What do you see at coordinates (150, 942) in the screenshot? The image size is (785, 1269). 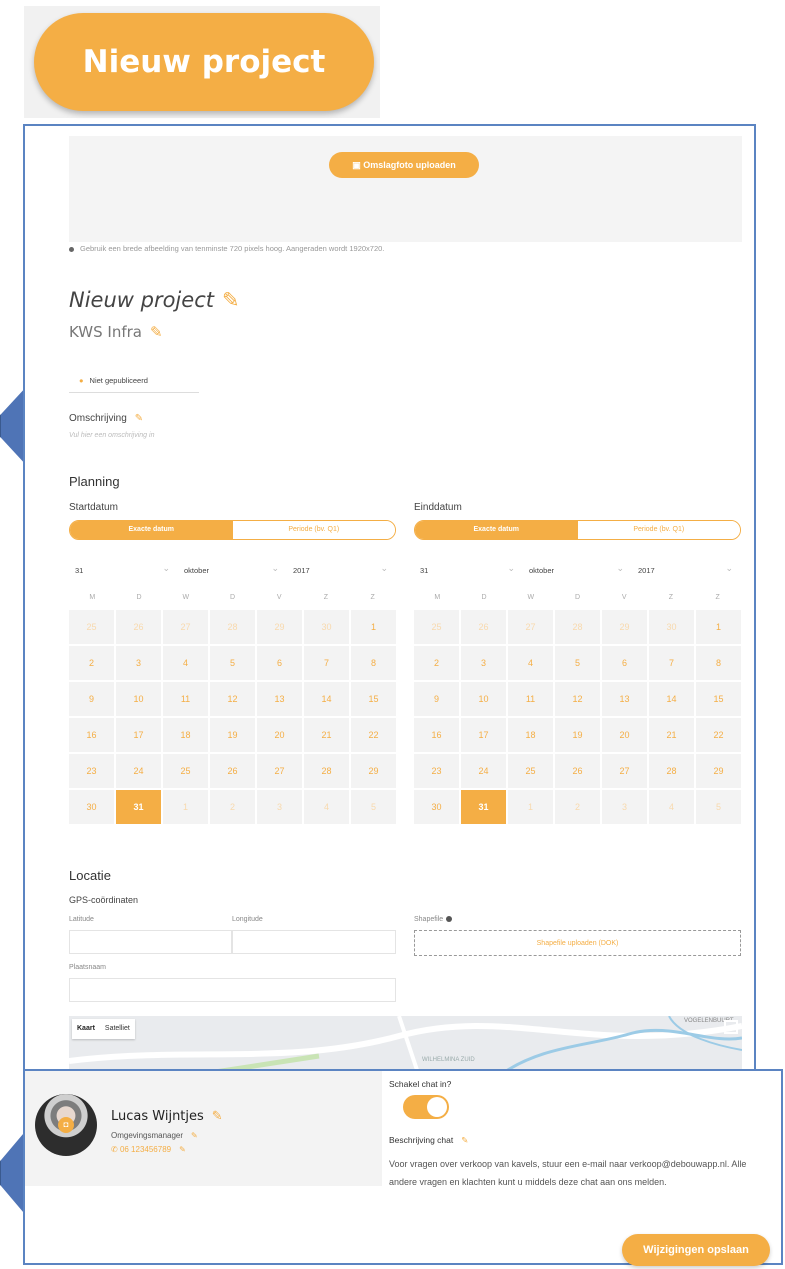 I see `latitude-input` at bounding box center [150, 942].